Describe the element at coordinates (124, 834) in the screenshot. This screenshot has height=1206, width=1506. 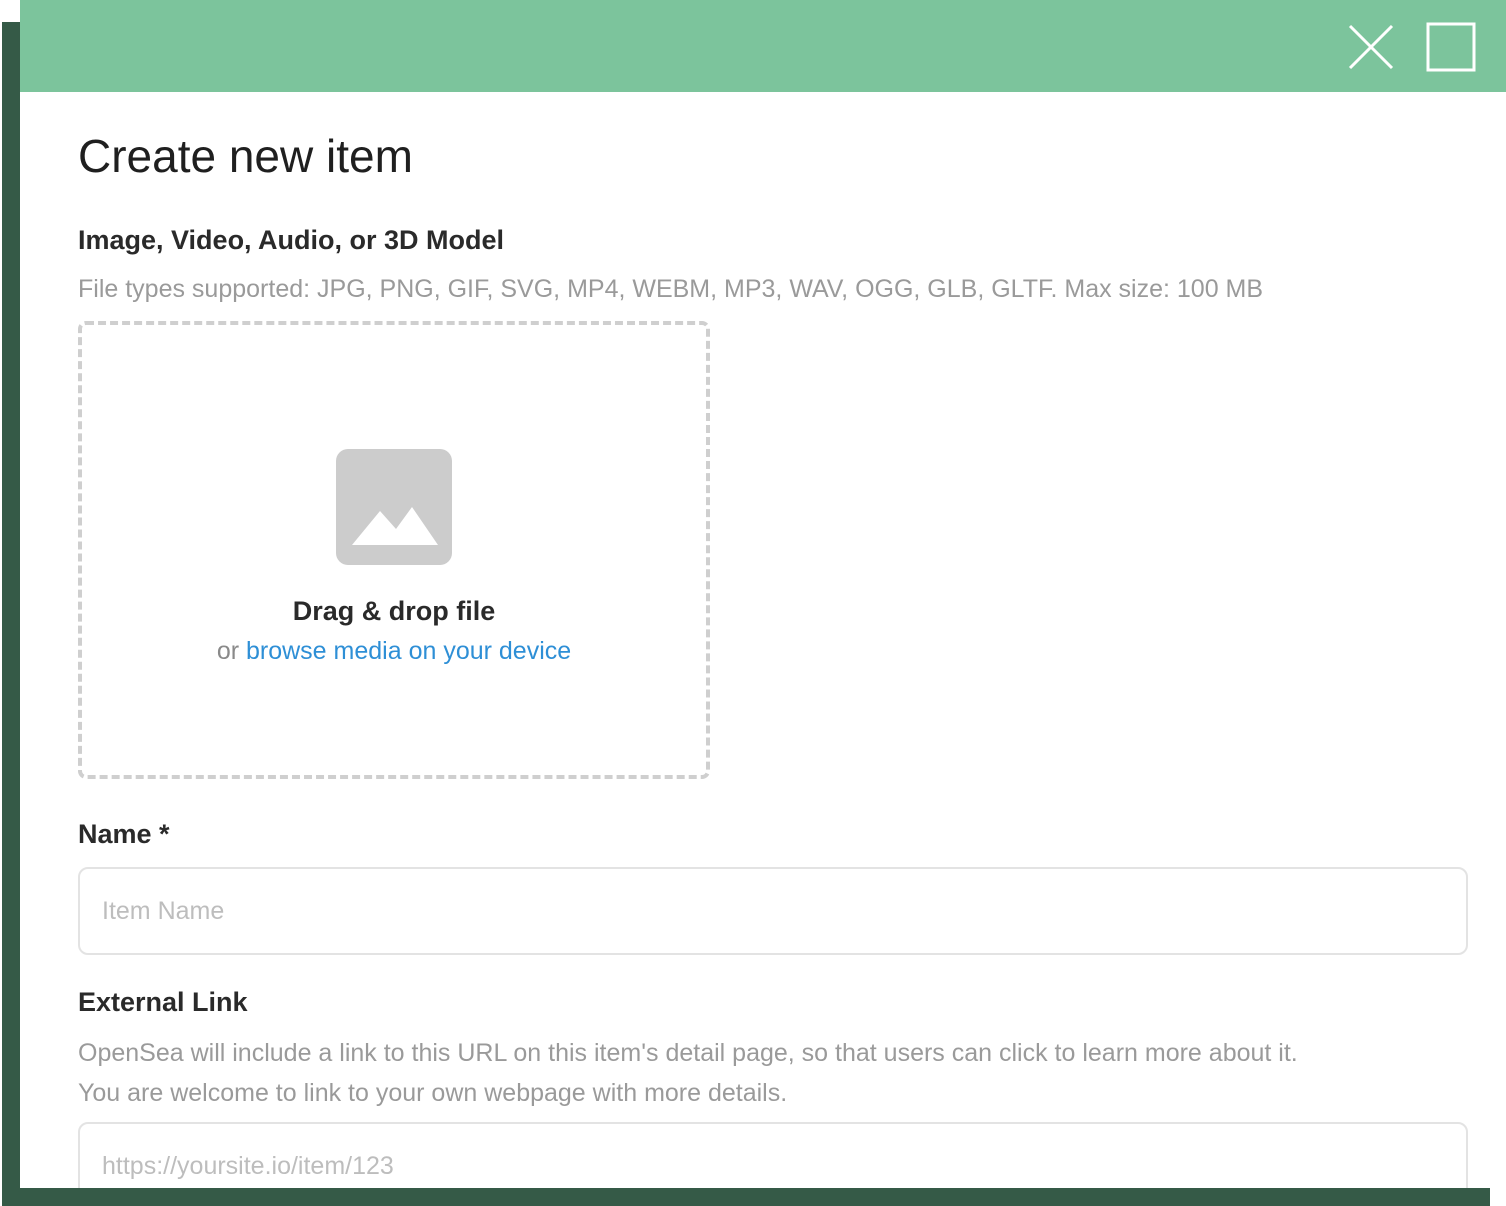
I see `name-label: Name *` at that location.